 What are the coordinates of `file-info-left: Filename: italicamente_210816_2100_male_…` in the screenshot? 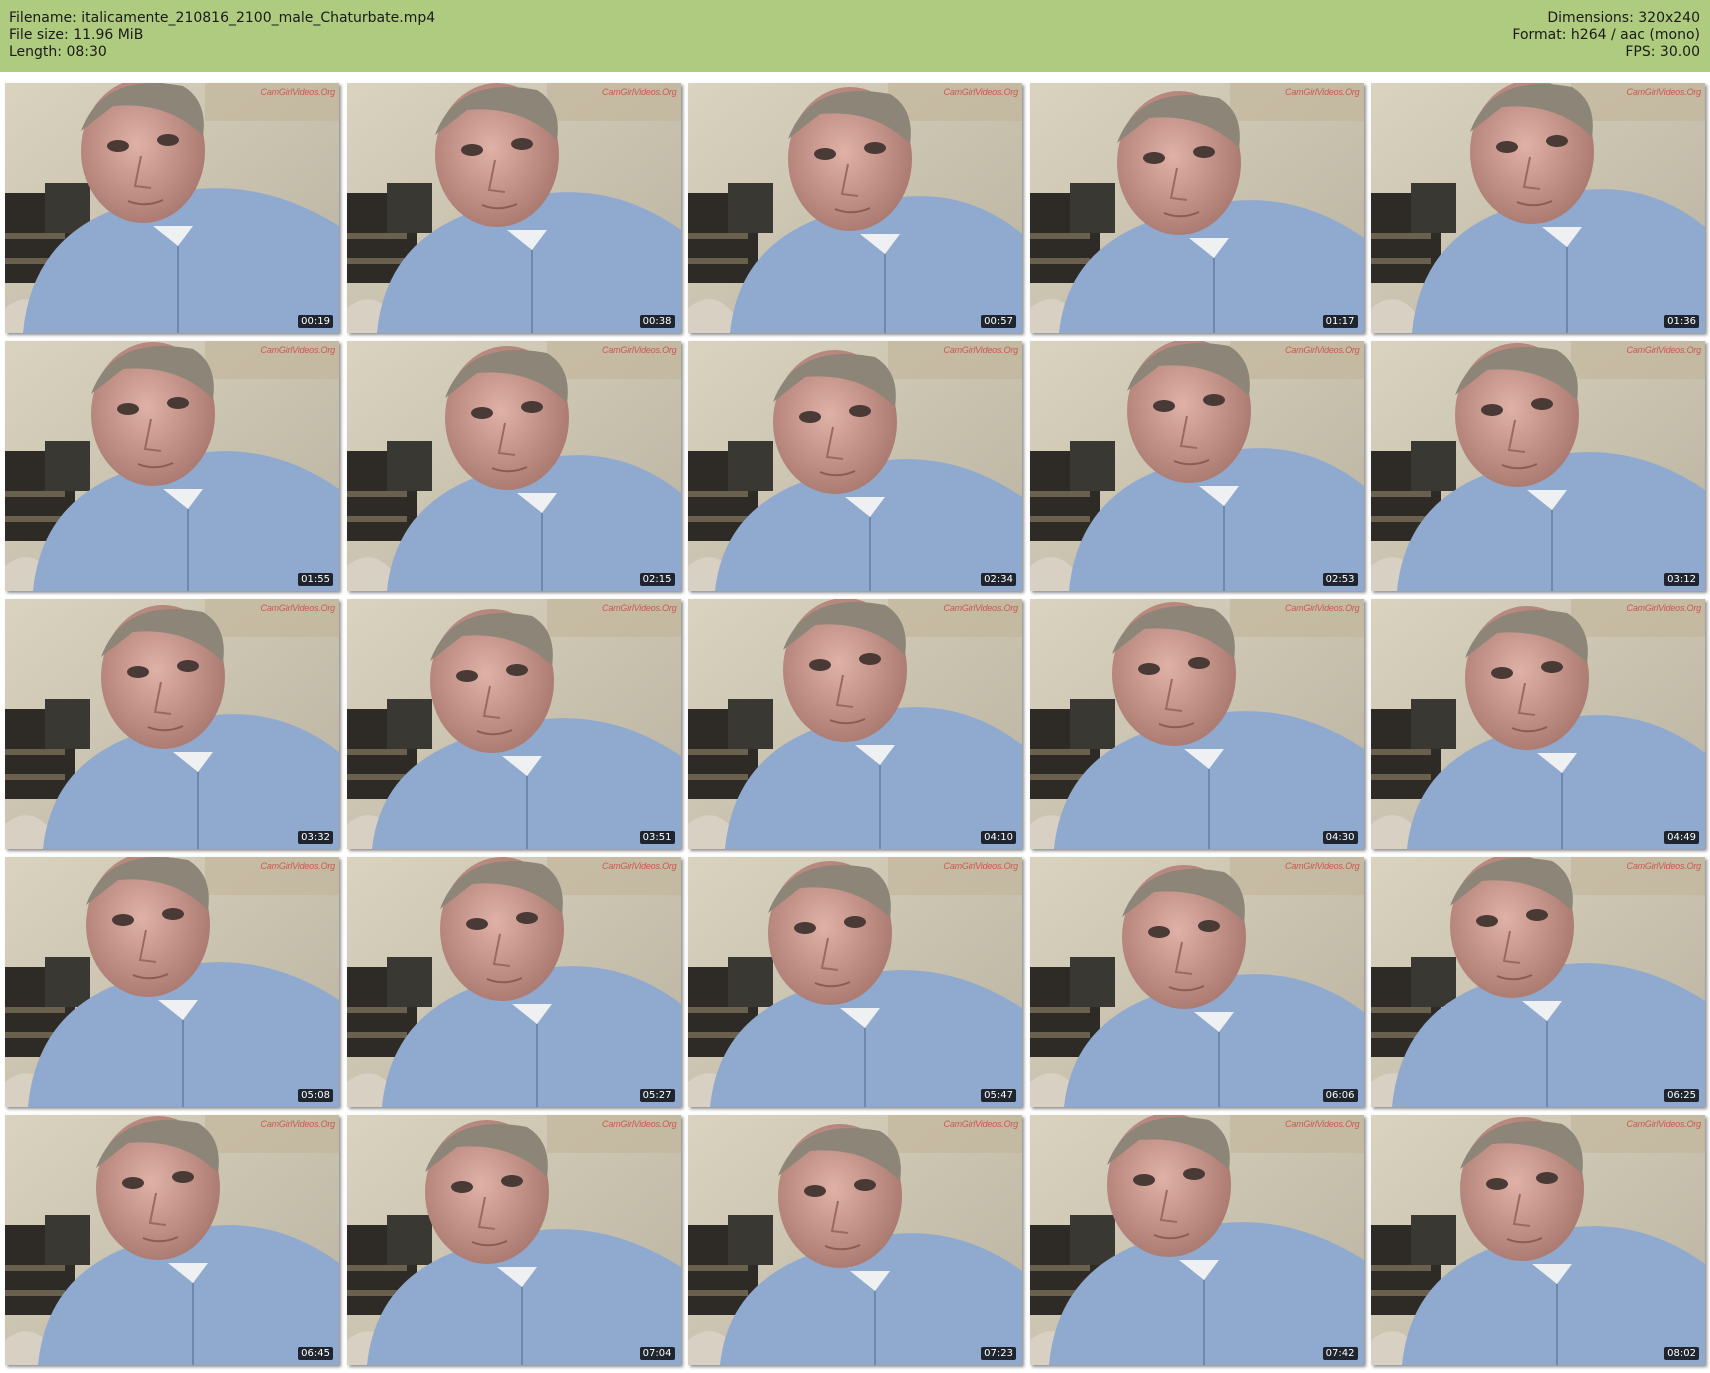 It's located at (222, 35).